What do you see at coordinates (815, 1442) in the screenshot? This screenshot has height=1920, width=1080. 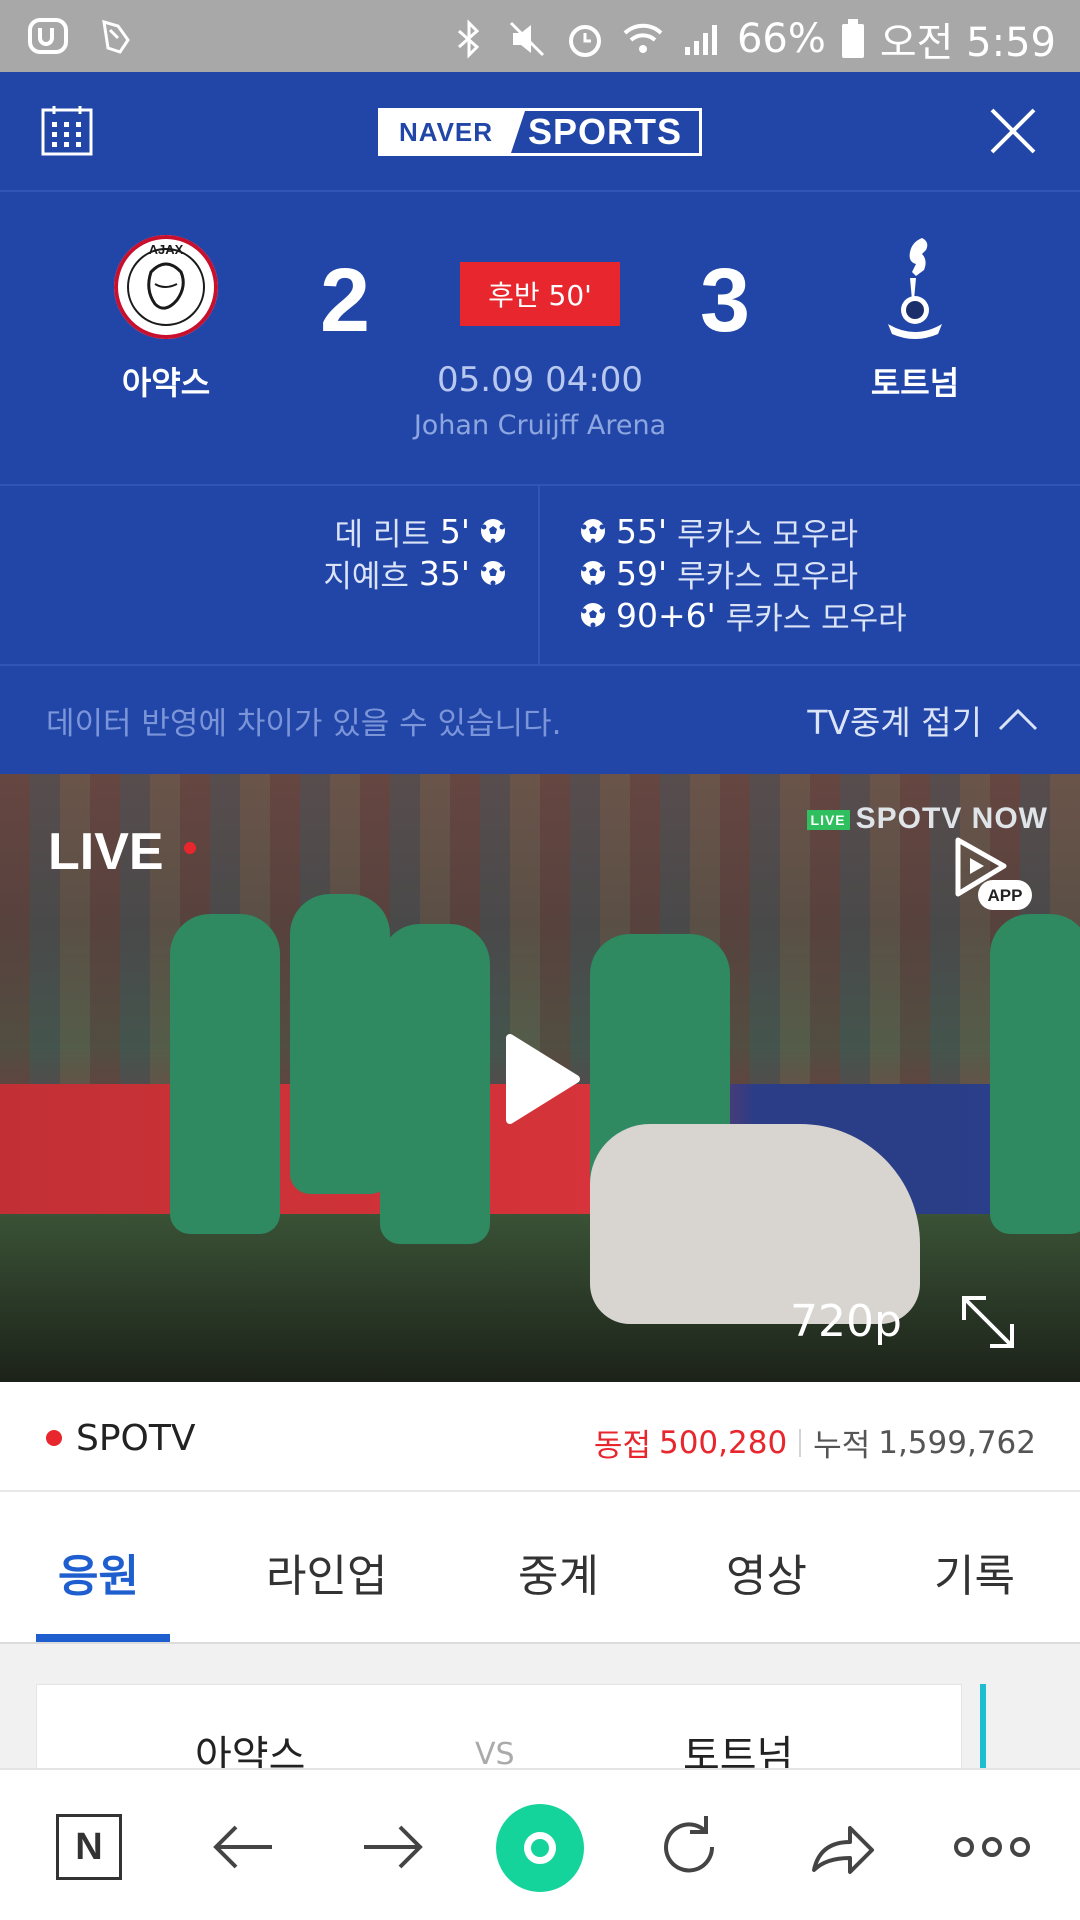 I see `viewer-counts: 동접 500,280 누적 1,599,762` at bounding box center [815, 1442].